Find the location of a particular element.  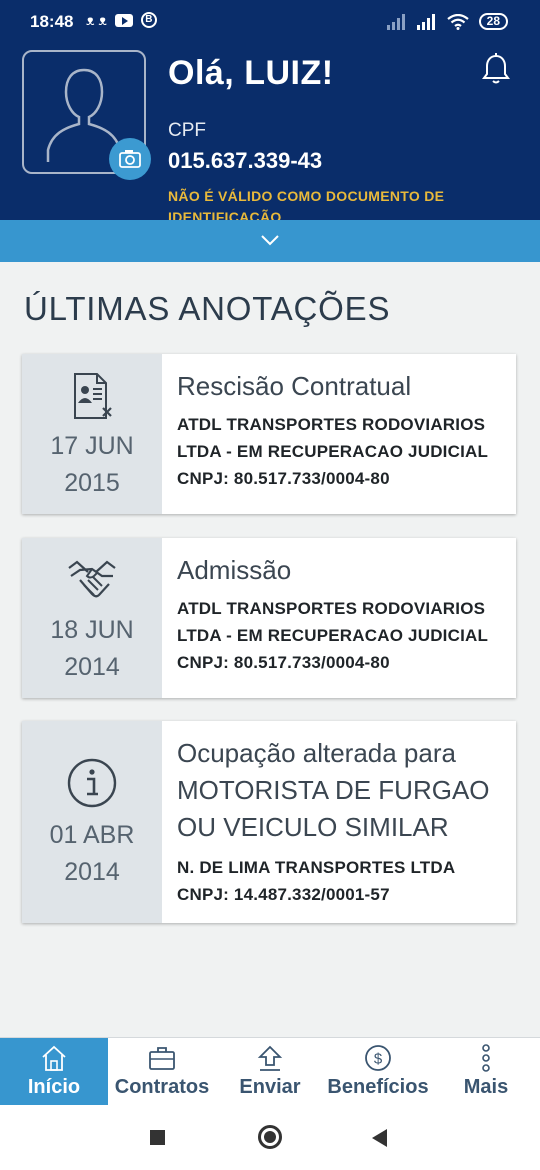

annotation-title: Rescisão Contratual is located at coordinates (294, 386).